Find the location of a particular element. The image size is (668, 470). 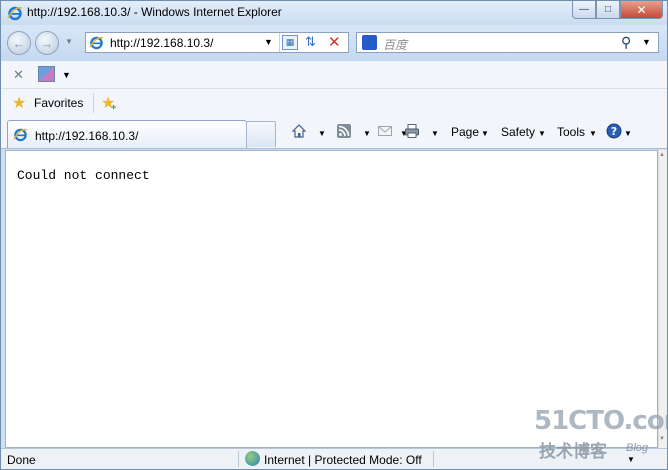

watermark-logo: 51CTO.com is located at coordinates (600, 421).